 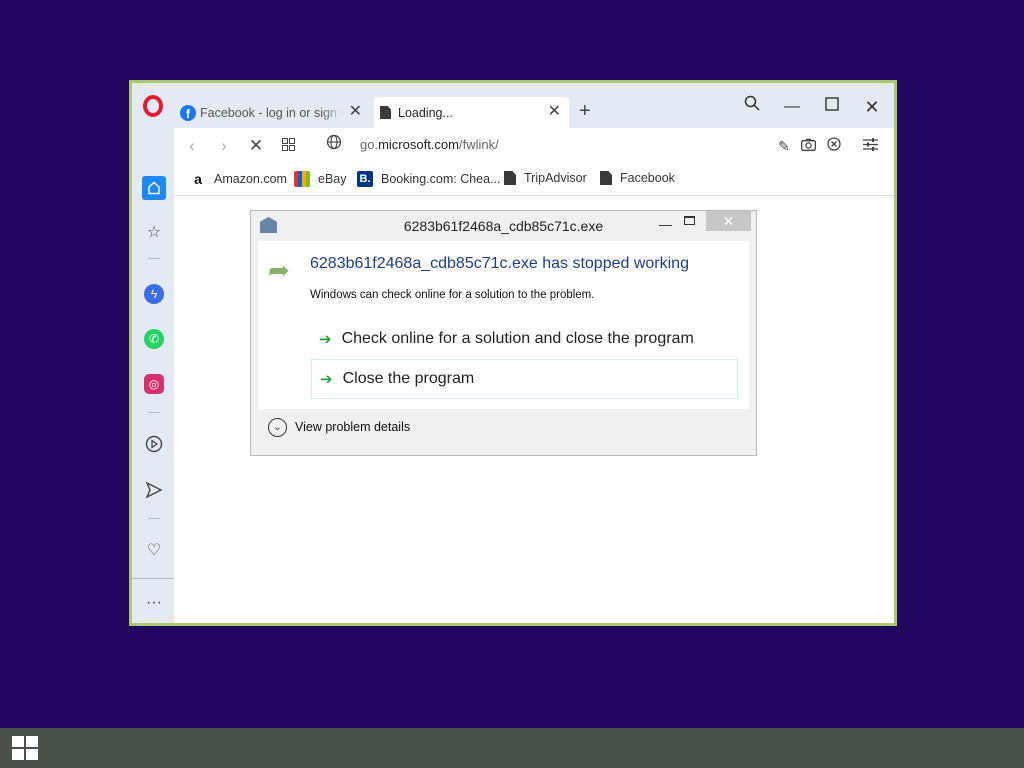 What do you see at coordinates (154, 550) in the screenshot?
I see `heart-icon: ♡` at bounding box center [154, 550].